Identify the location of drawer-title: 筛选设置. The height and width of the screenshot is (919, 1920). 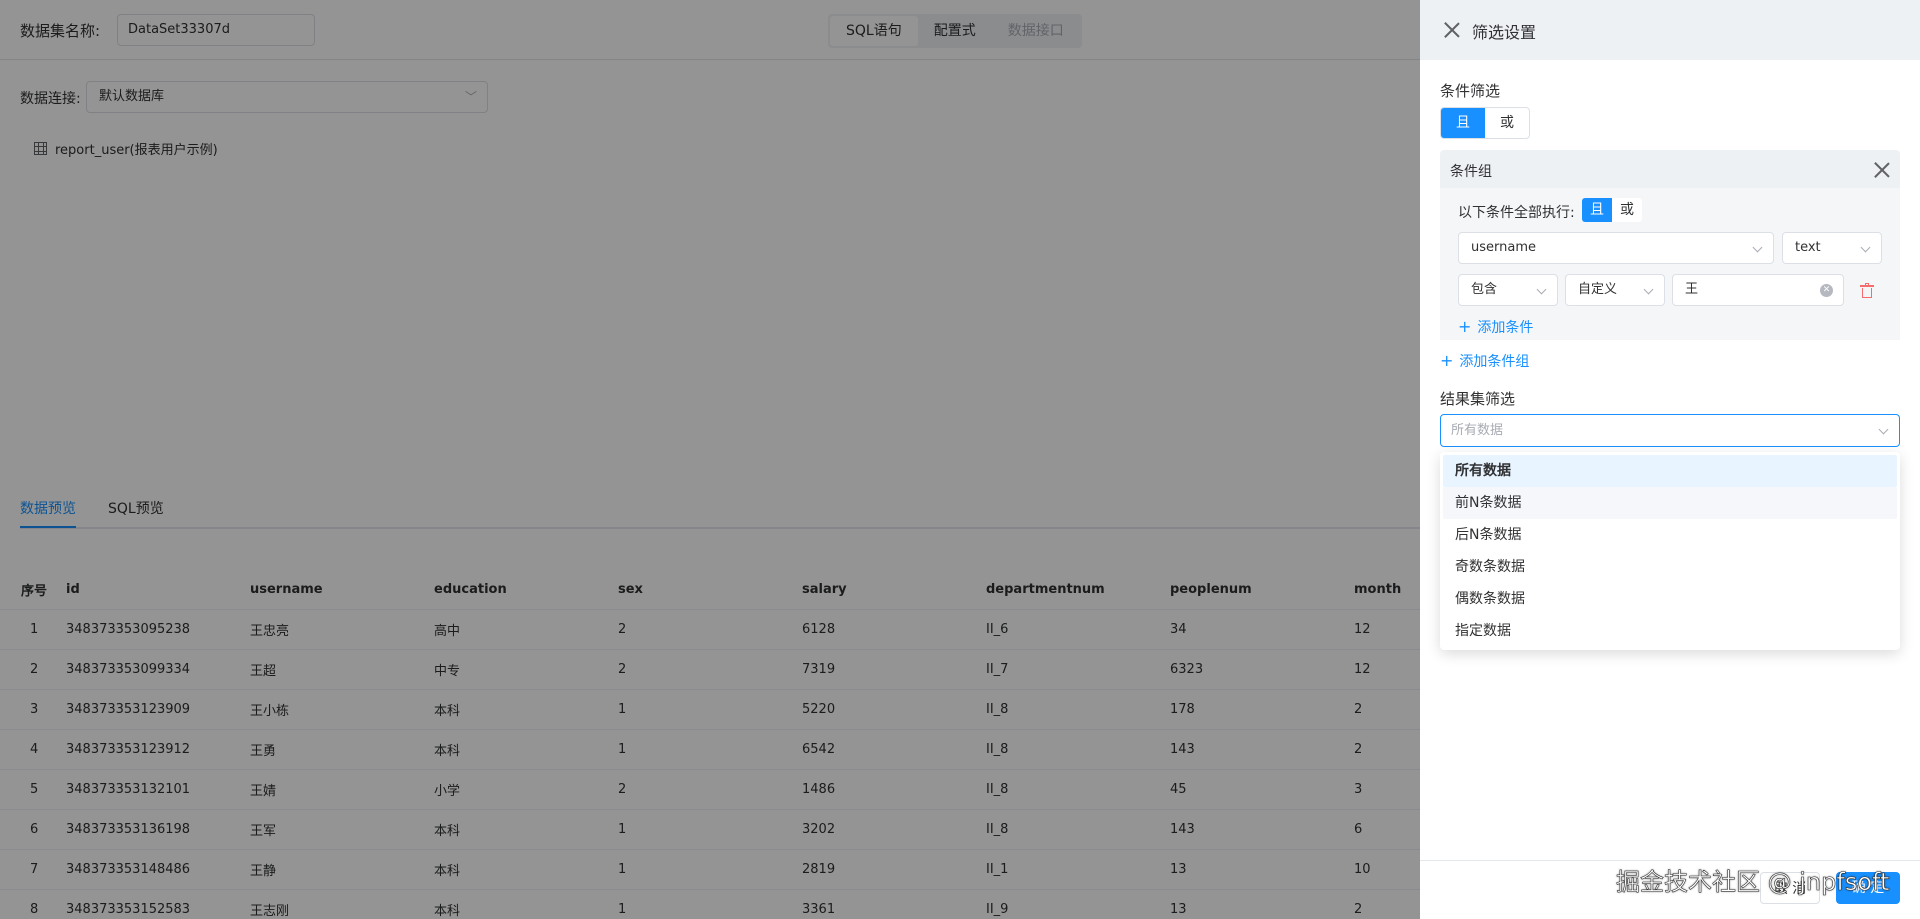
(1504, 32).